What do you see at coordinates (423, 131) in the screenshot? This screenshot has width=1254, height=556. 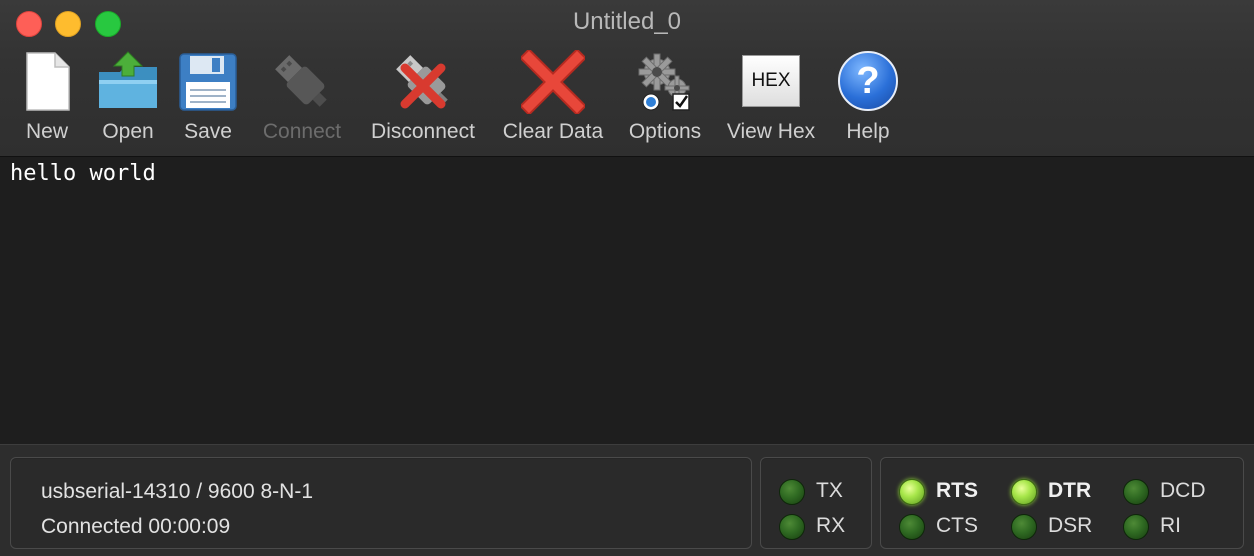 I see `disconnect-label: Disconnect` at bounding box center [423, 131].